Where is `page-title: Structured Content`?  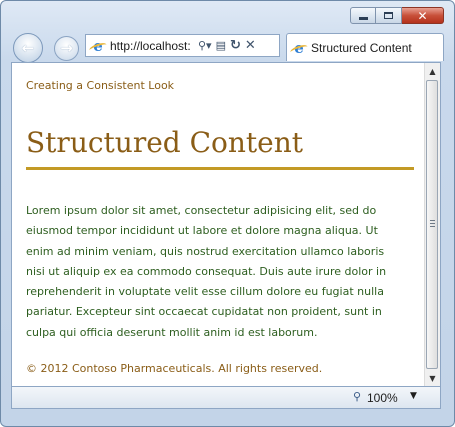
page-title: Structured Content is located at coordinates (220, 147).